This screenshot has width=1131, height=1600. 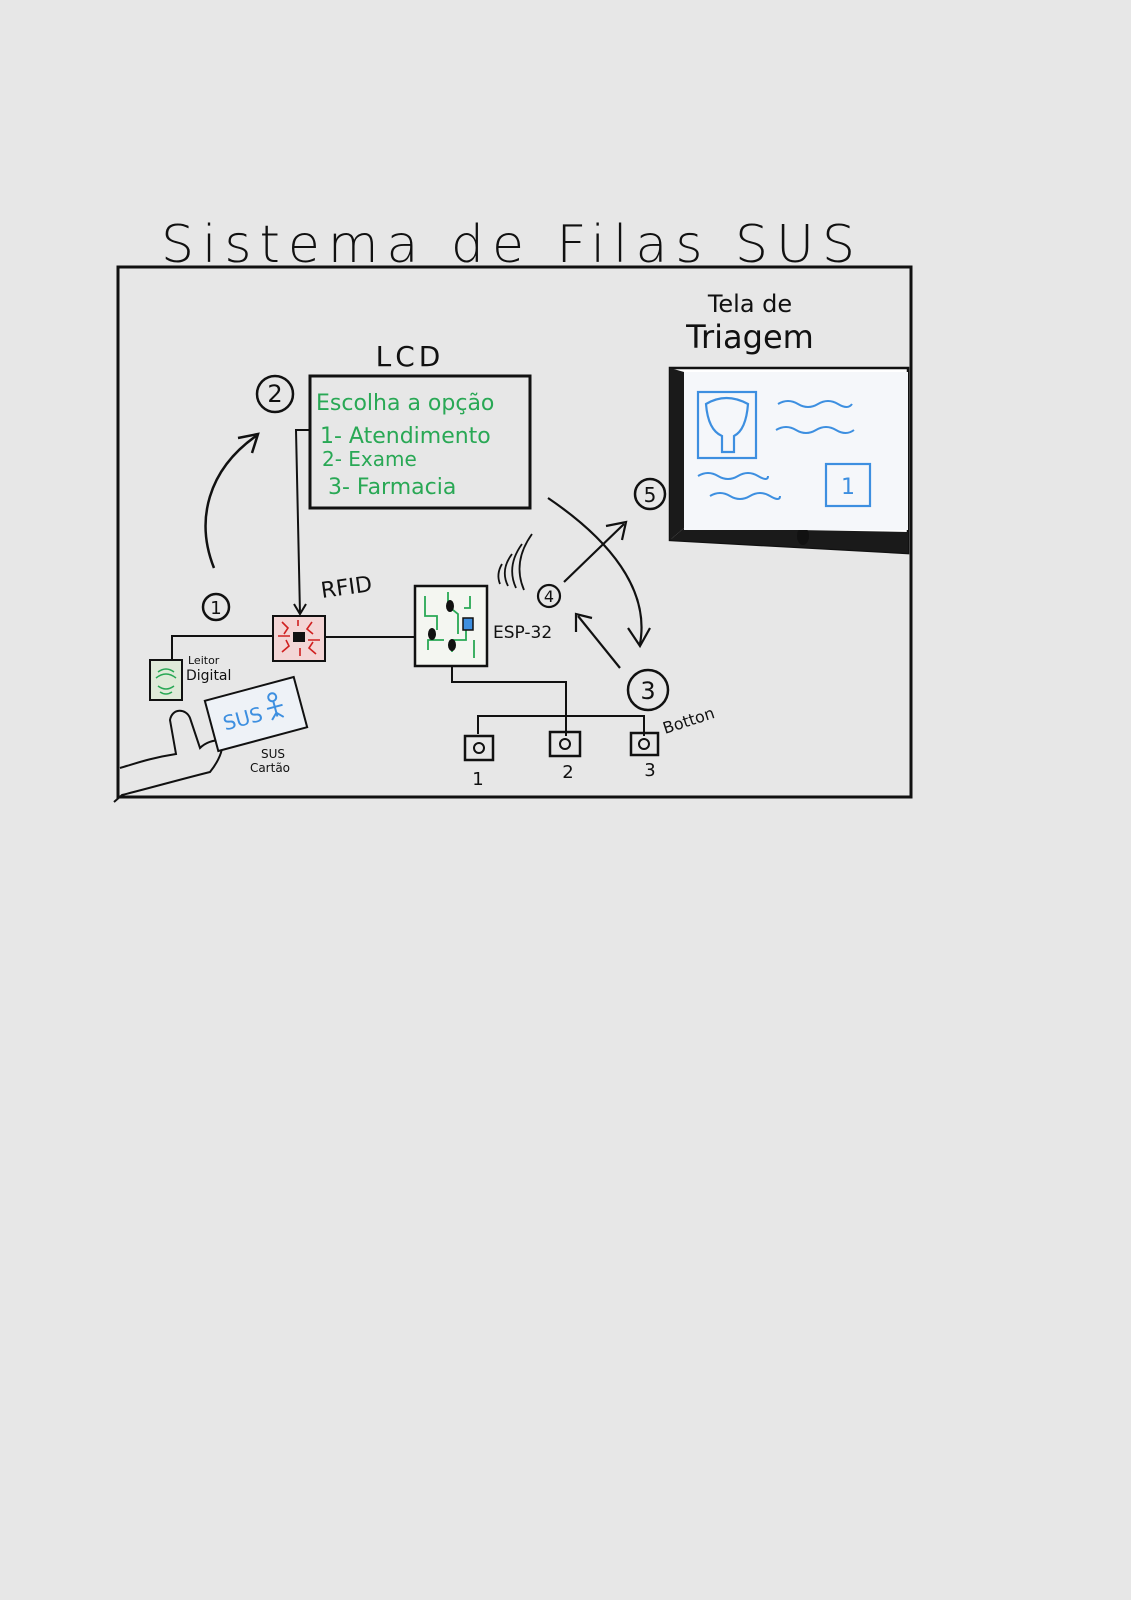 What do you see at coordinates (565, 756) in the screenshot?
I see `push-button-2: 2` at bounding box center [565, 756].